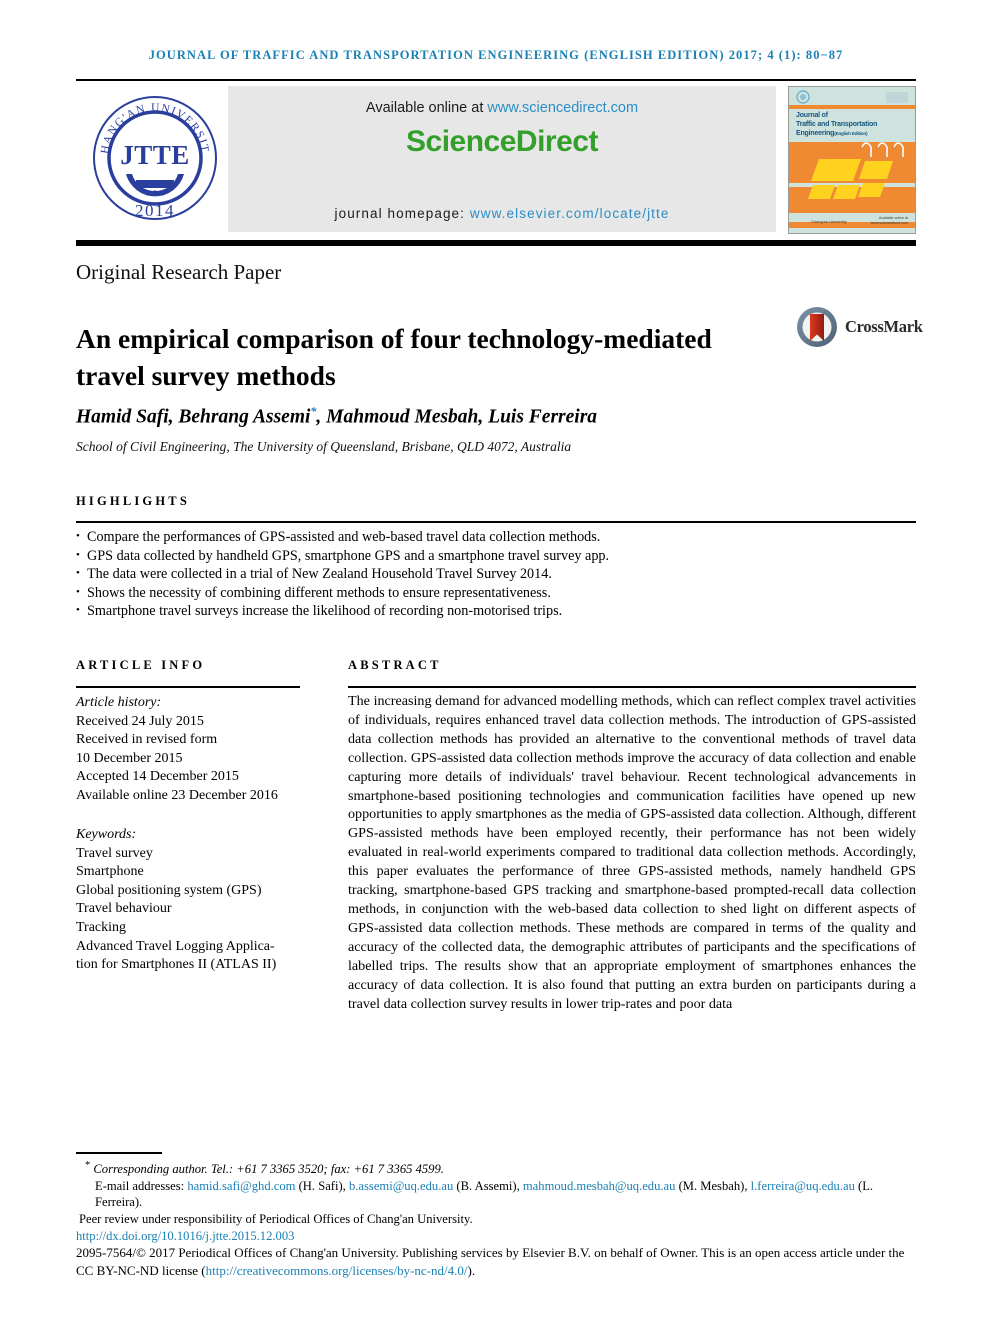 The height and width of the screenshot is (1323, 992). Describe the element at coordinates (884, 326) in the screenshot. I see `crossmark-label: CrossMark` at that location.